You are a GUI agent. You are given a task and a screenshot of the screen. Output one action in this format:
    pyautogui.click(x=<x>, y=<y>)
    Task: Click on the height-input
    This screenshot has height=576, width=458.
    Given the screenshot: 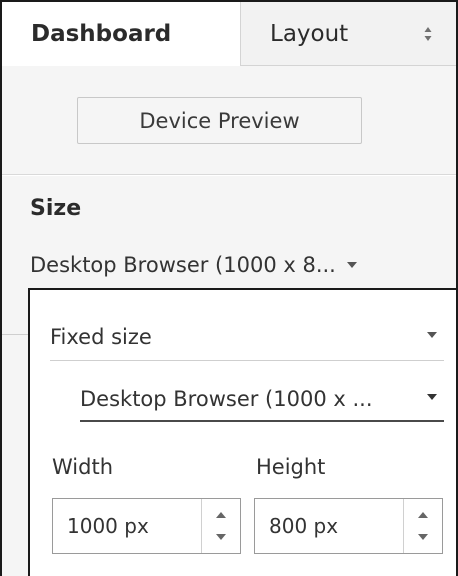 What is the action you would take?
    pyautogui.click(x=329, y=526)
    